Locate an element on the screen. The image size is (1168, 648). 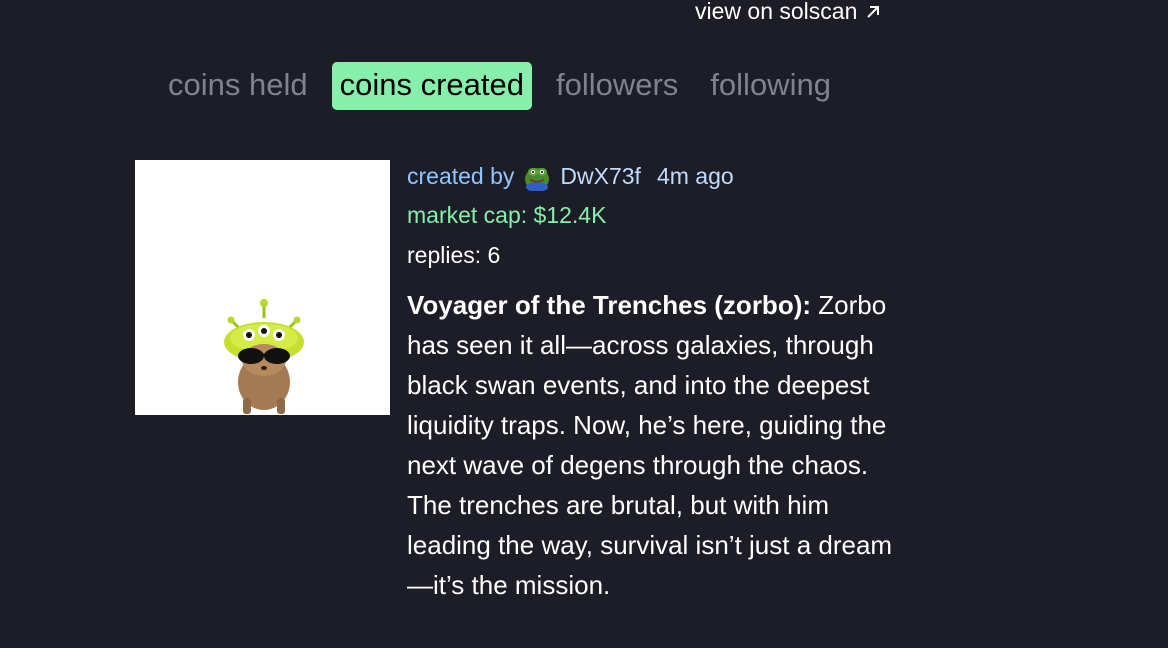
creator-username-link: DwX73f is located at coordinates (600, 176).